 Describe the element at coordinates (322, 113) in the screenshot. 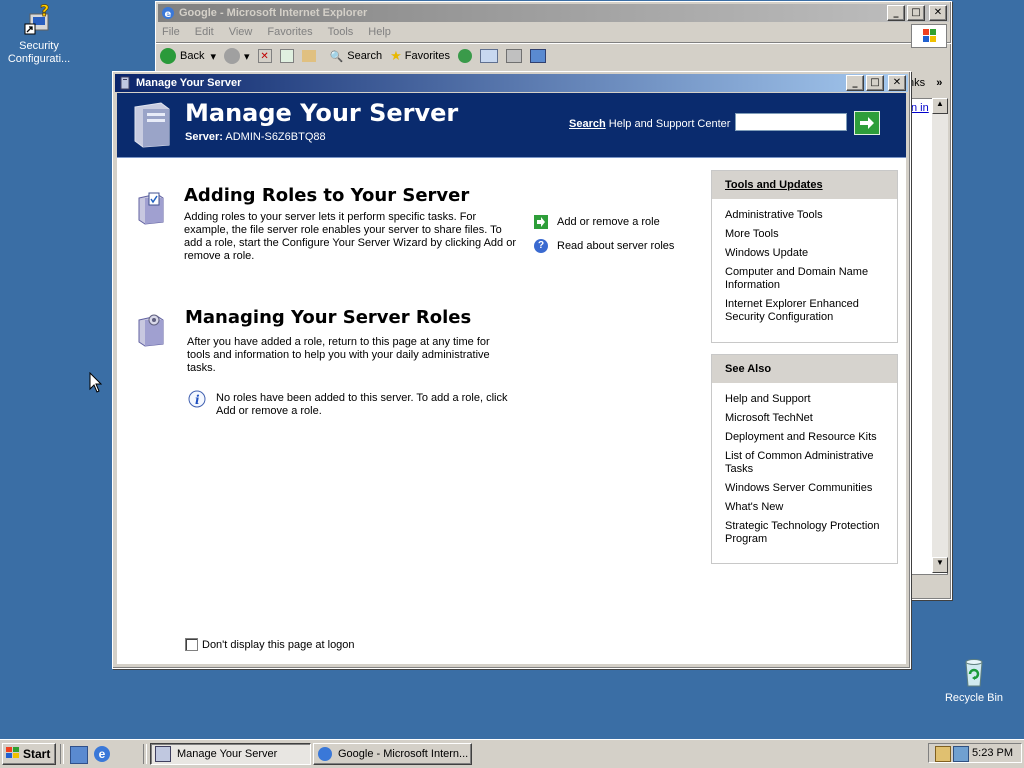

I see `banner-heading: Manage Your Server` at that location.